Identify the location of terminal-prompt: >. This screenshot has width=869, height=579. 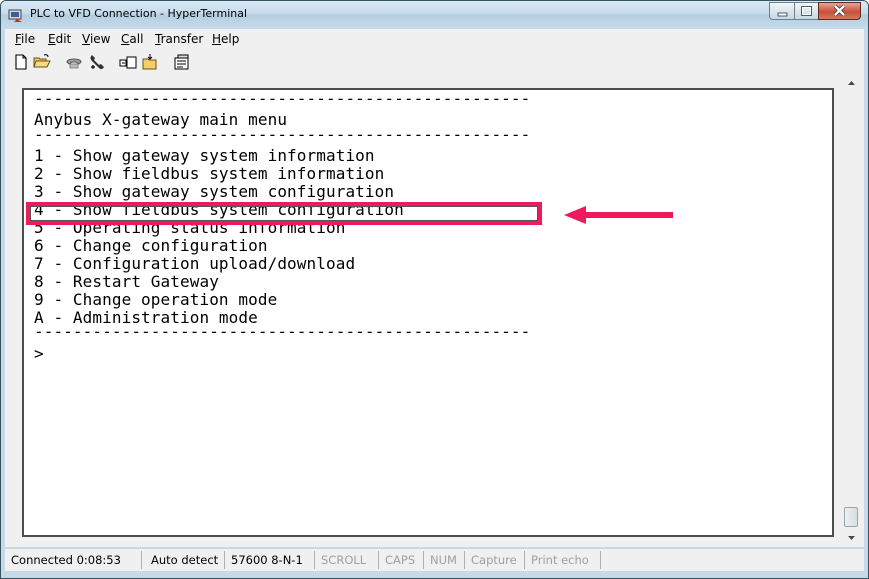
(39, 353).